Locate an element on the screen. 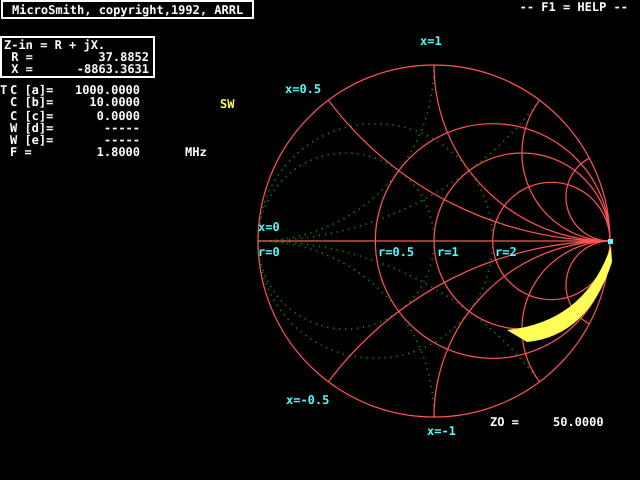 The image size is (640, 480). help-hint: -- F1 = HELP -- is located at coordinates (574, 7).